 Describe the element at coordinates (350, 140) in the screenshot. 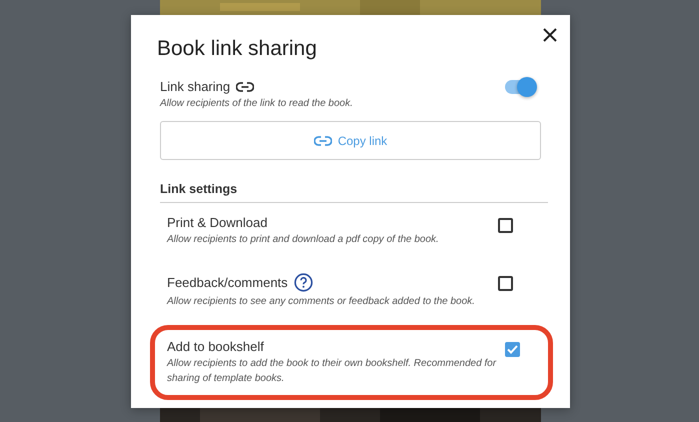

I see `copy-link-button: Copy link` at that location.